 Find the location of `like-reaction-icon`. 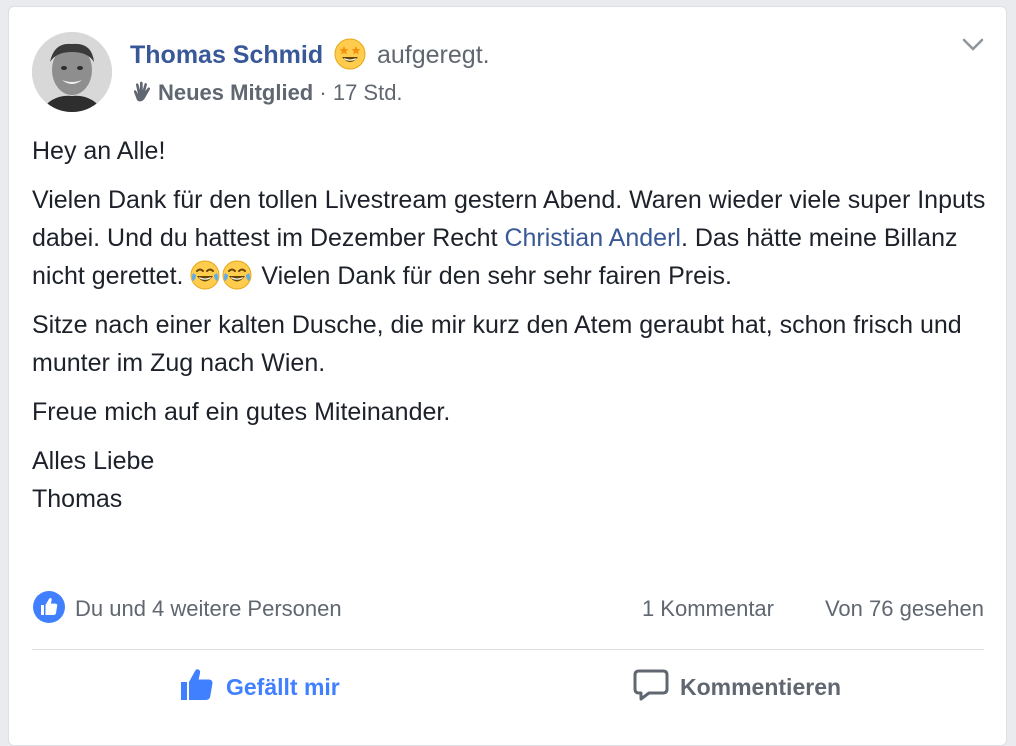

like-reaction-icon is located at coordinates (49, 607).